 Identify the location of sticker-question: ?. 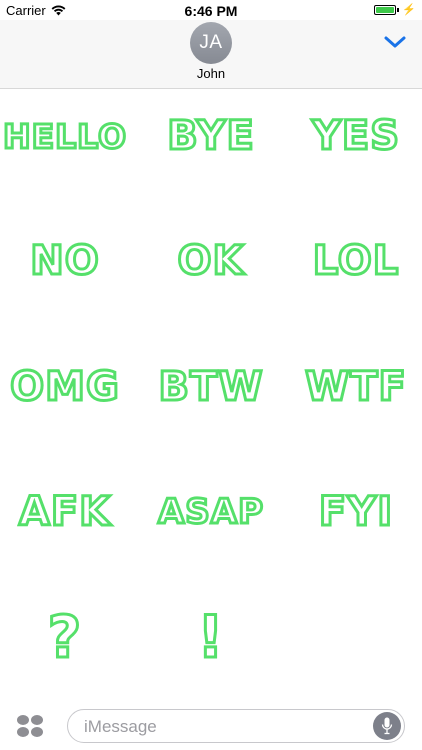
(67, 637).